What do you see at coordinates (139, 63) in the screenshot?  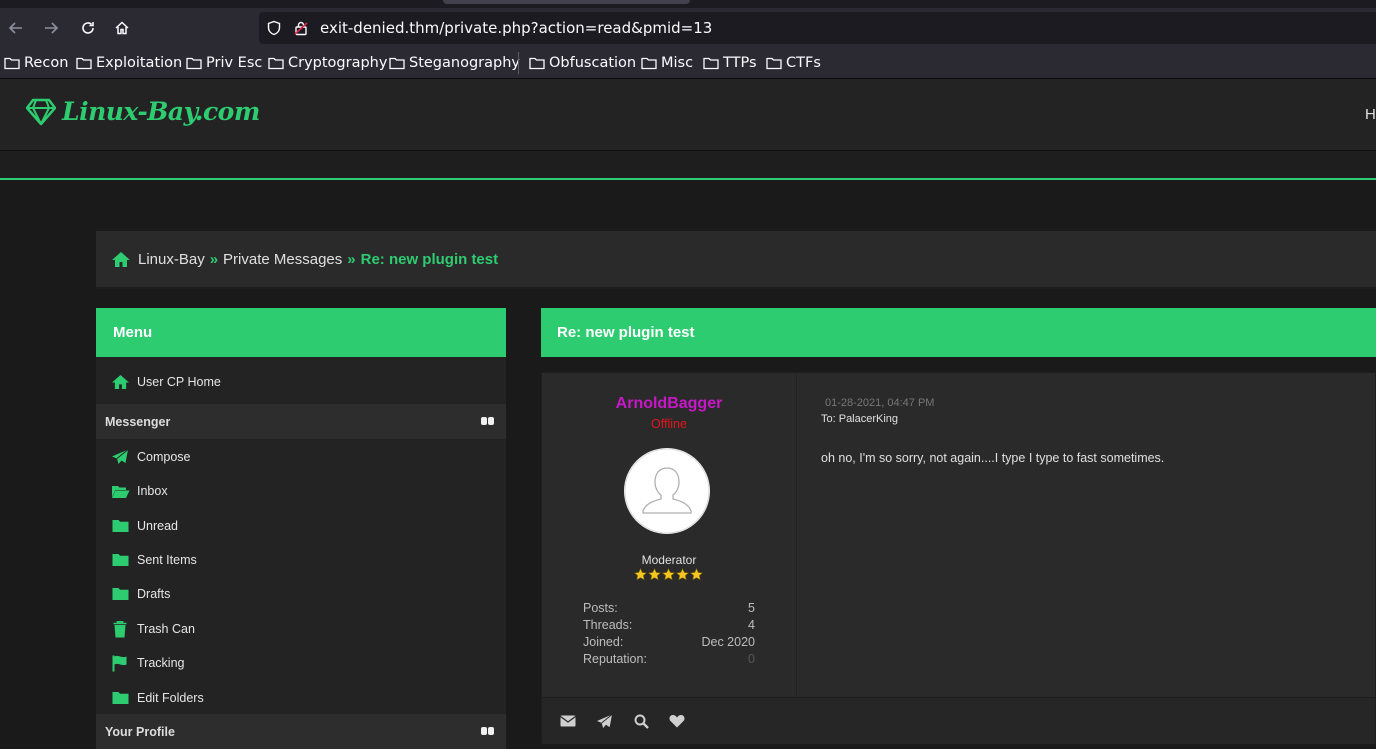 I see `bookmark-label: Exploitation` at bounding box center [139, 63].